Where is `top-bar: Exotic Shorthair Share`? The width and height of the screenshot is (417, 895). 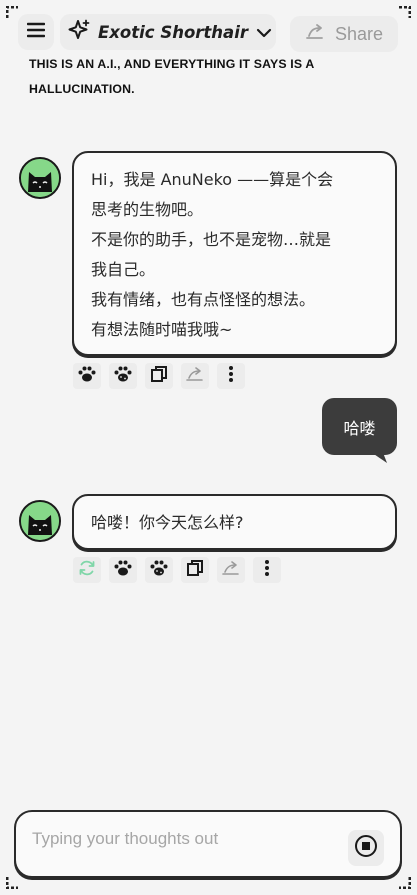
top-bar: Exotic Shorthair Share is located at coordinates (208, 33).